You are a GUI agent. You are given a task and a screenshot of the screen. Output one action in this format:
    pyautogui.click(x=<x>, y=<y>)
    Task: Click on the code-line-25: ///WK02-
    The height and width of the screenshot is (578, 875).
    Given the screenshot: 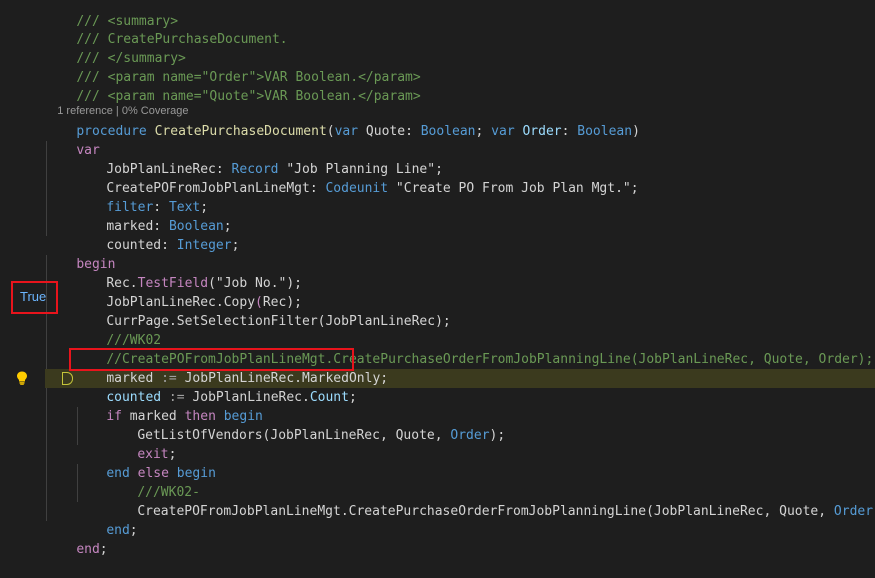 What is the action you would take?
    pyautogui.click(x=490, y=482)
    